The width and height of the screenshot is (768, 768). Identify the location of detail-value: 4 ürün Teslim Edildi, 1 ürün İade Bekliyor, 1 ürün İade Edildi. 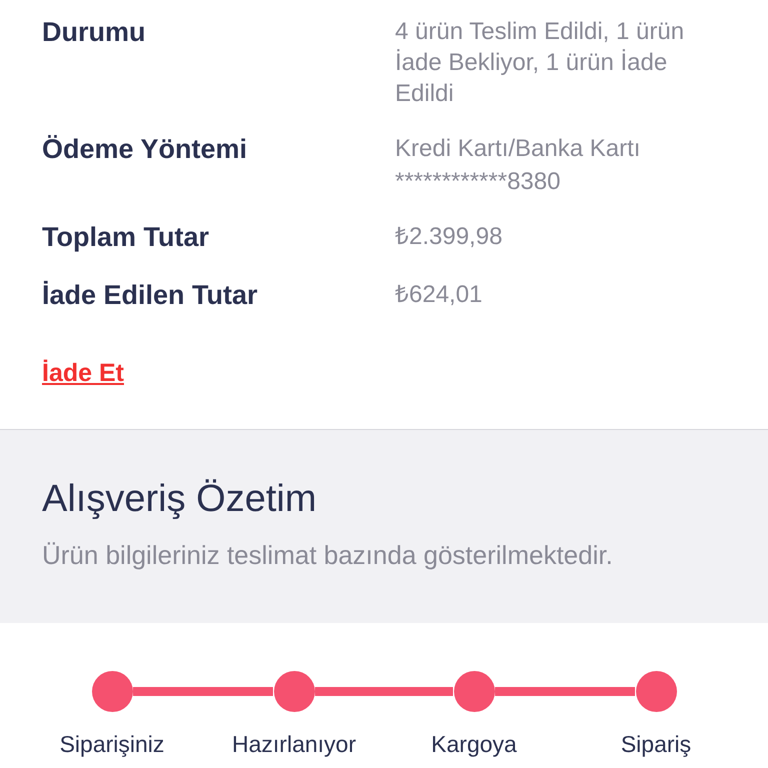
(540, 63).